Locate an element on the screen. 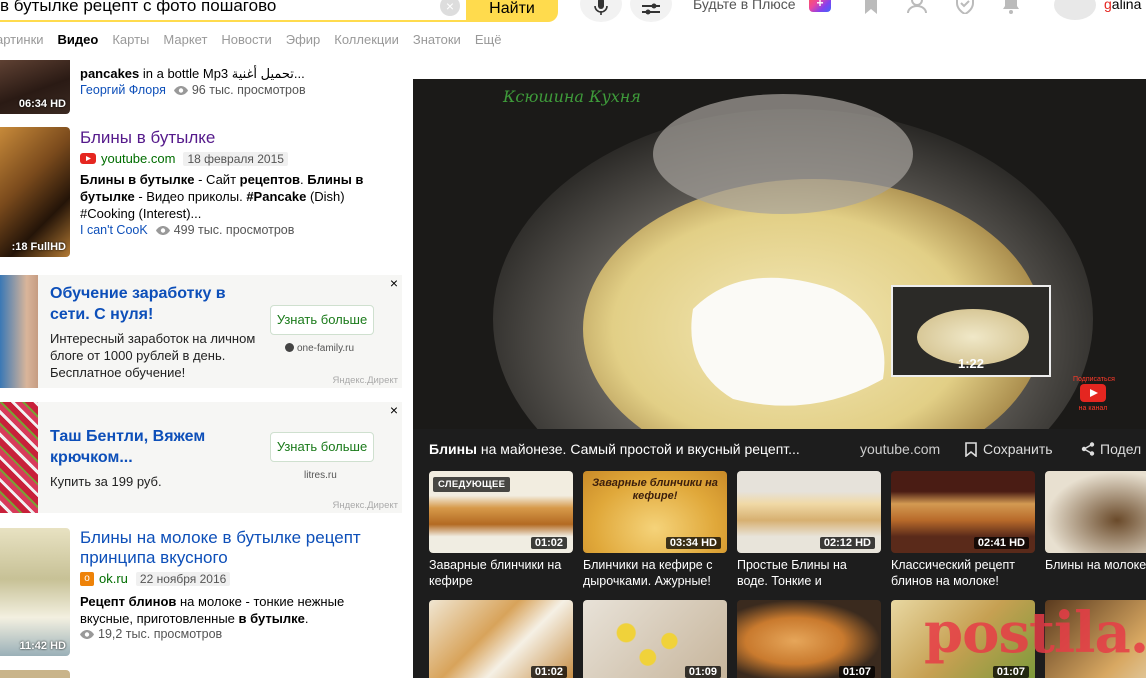 This screenshot has height=678, width=1146. bell-icon is located at coordinates (1011, 7).